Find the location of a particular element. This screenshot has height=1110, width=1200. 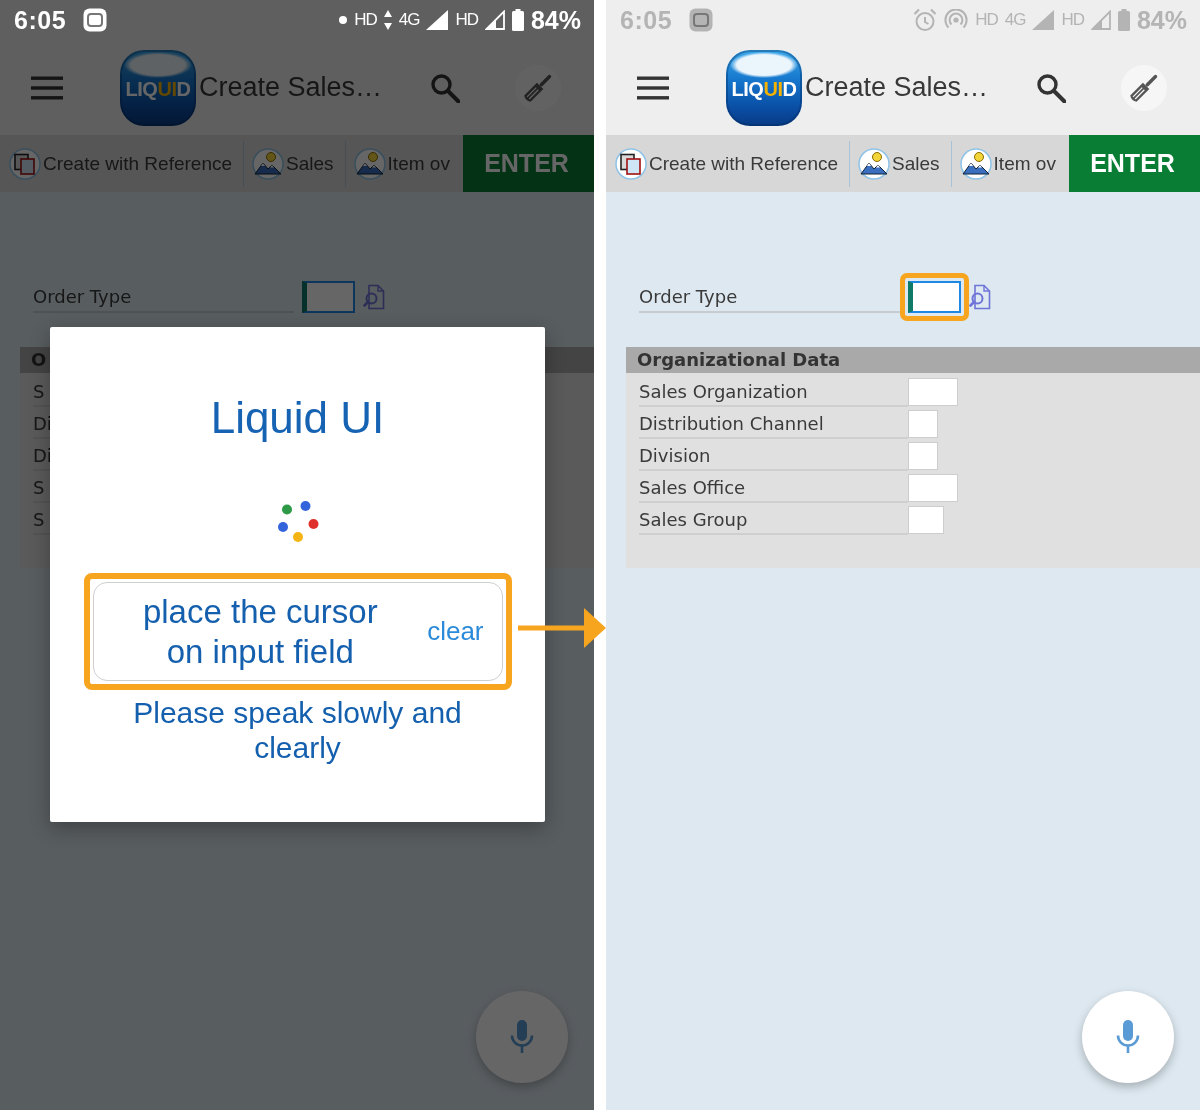

hotspot-icon is located at coordinates (956, 20).